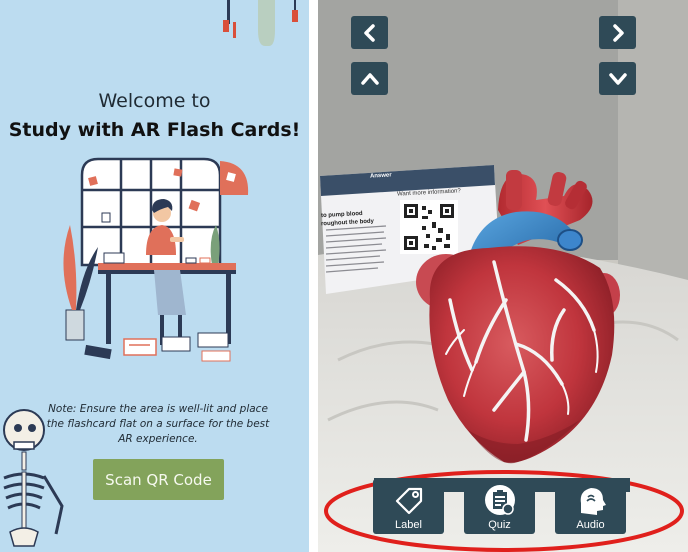 The width and height of the screenshot is (688, 552). I want to click on chevron-up-icon, so click(369, 78).